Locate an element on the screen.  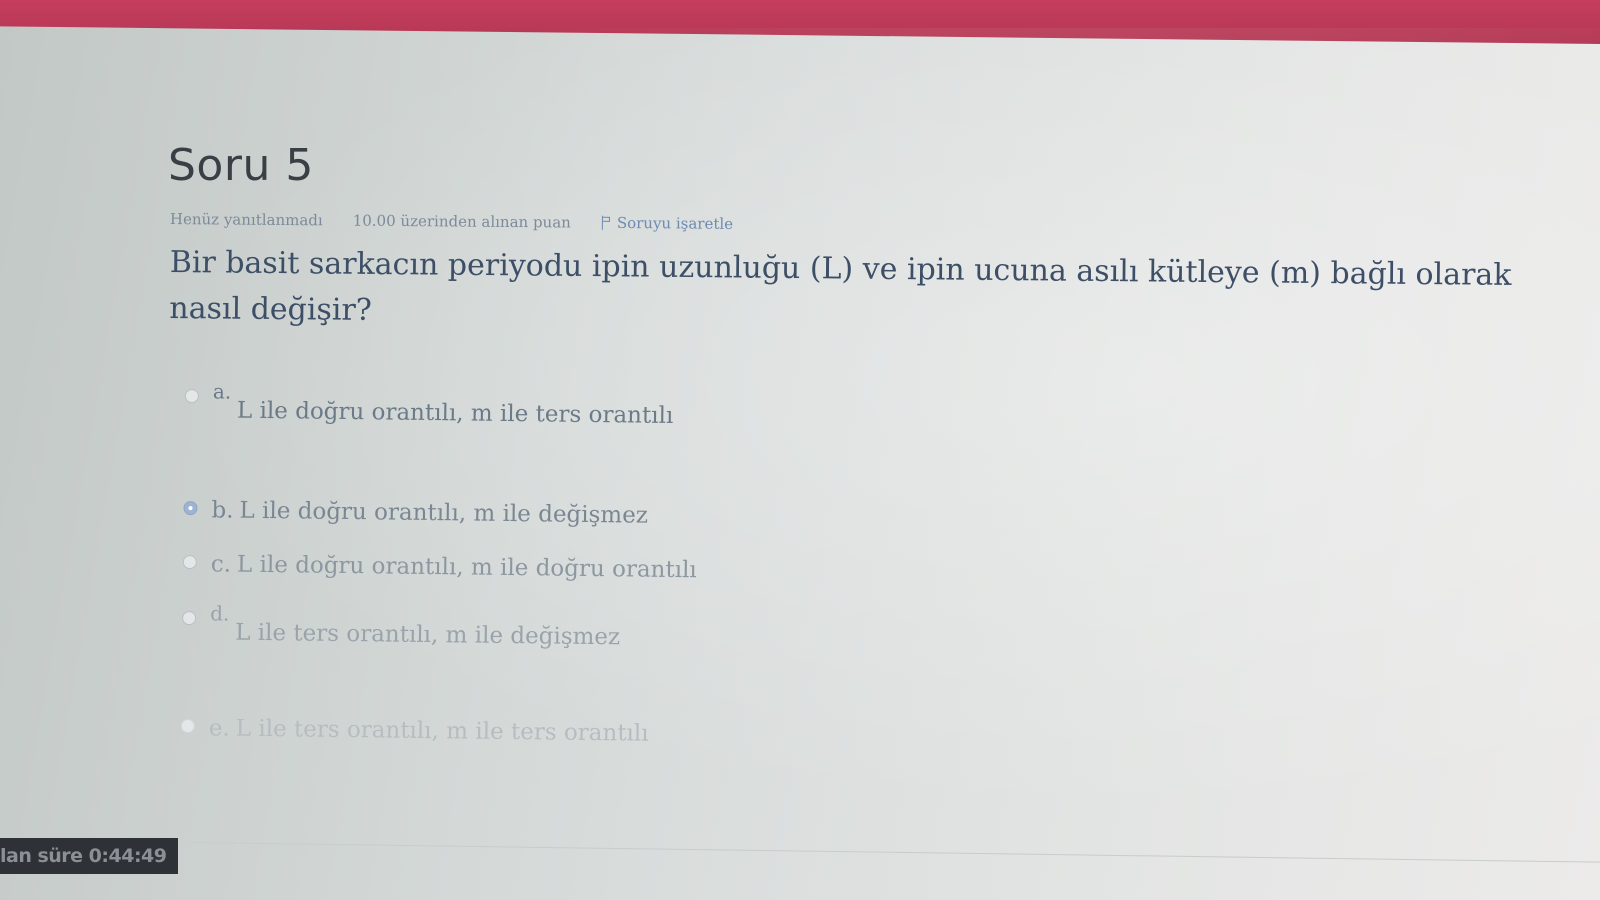
option-text: L ile doğru orantılı, m ile değişmez is located at coordinates (444, 513).